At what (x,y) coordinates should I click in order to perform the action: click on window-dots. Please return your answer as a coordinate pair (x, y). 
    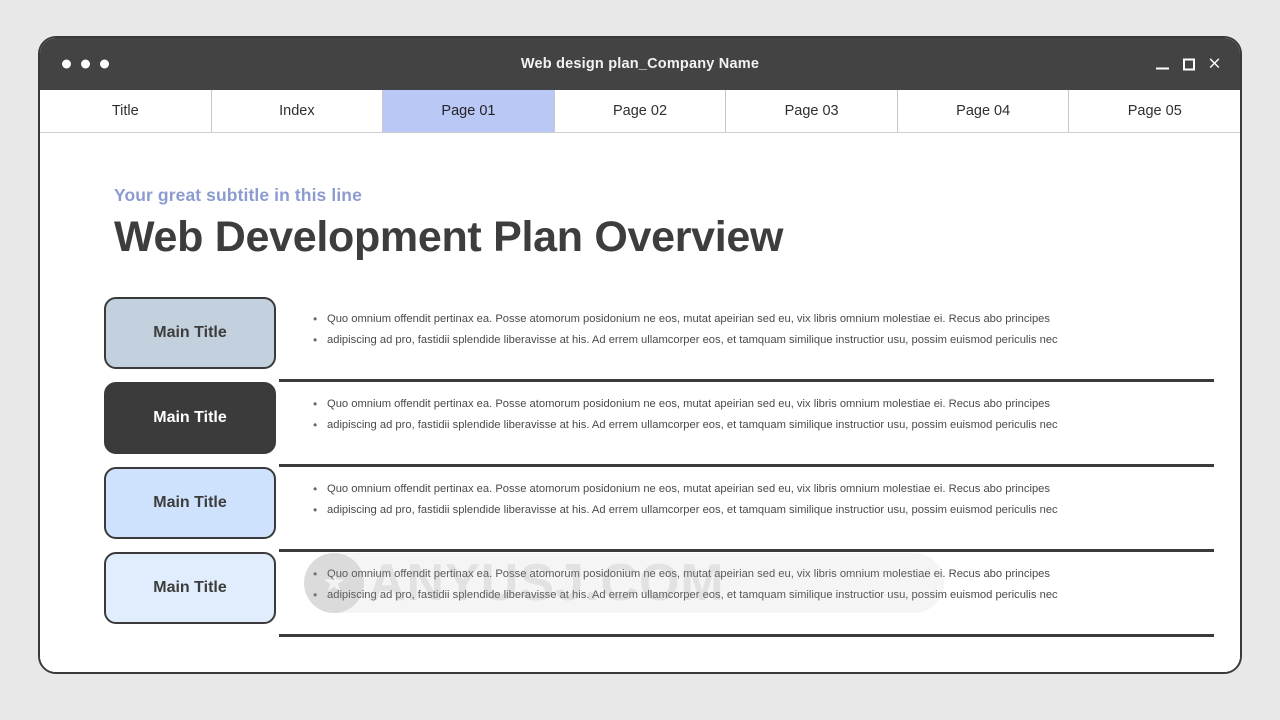
    Looking at the image, I should click on (85, 64).